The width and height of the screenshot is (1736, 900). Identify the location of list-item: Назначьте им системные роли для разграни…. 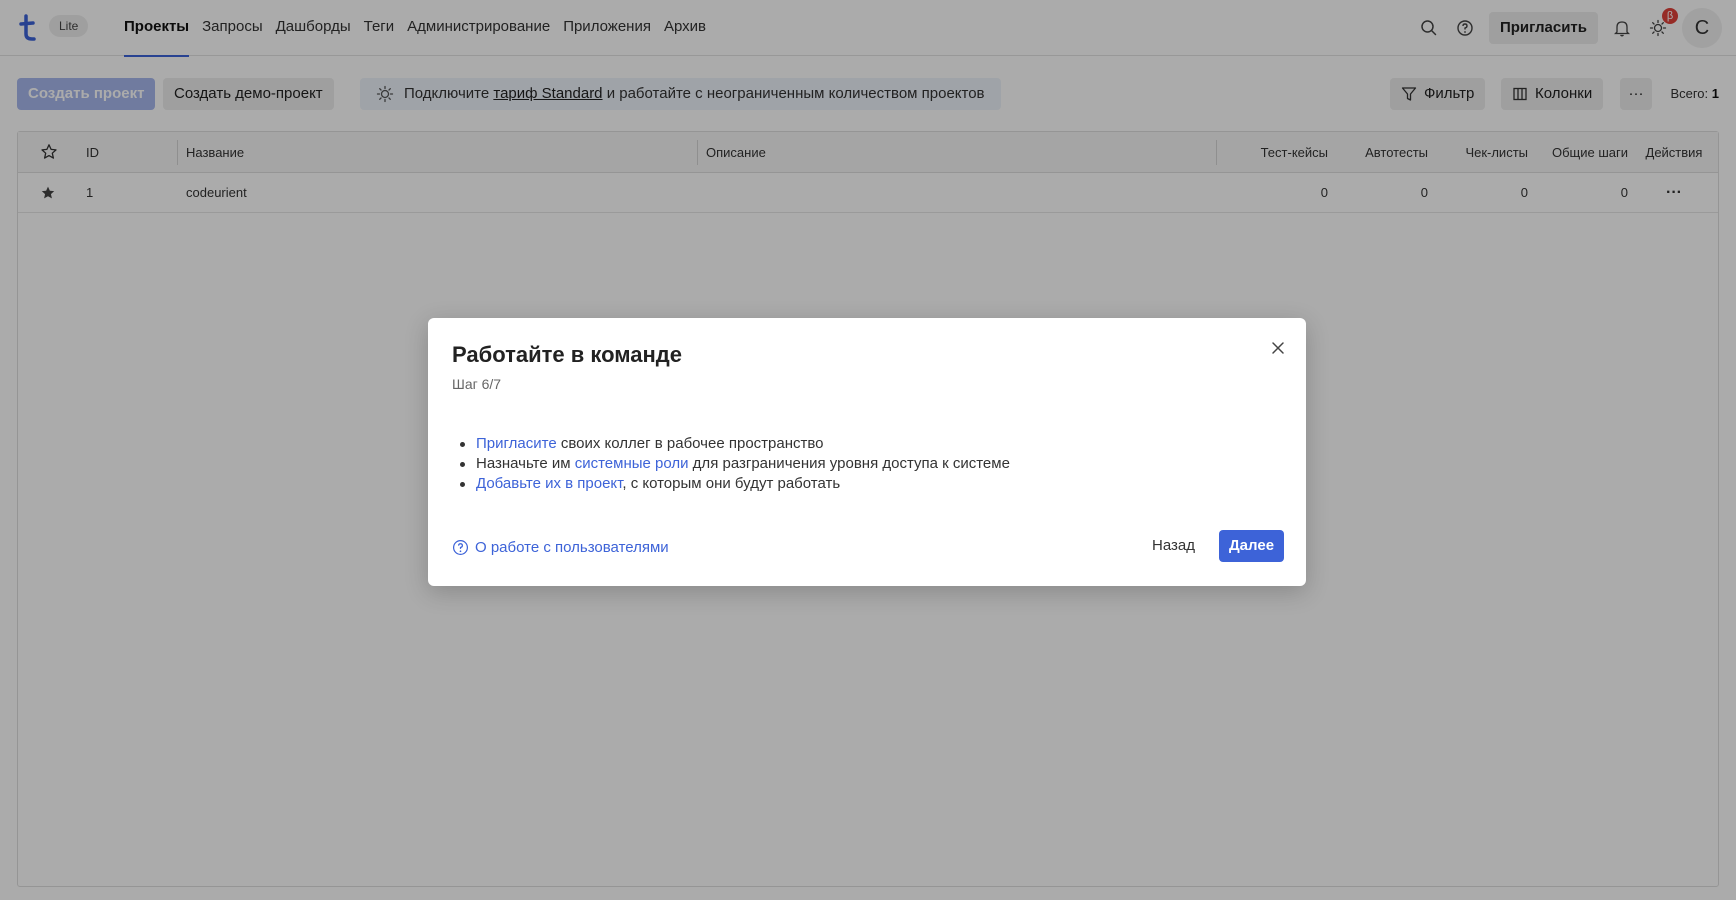
(731, 464).